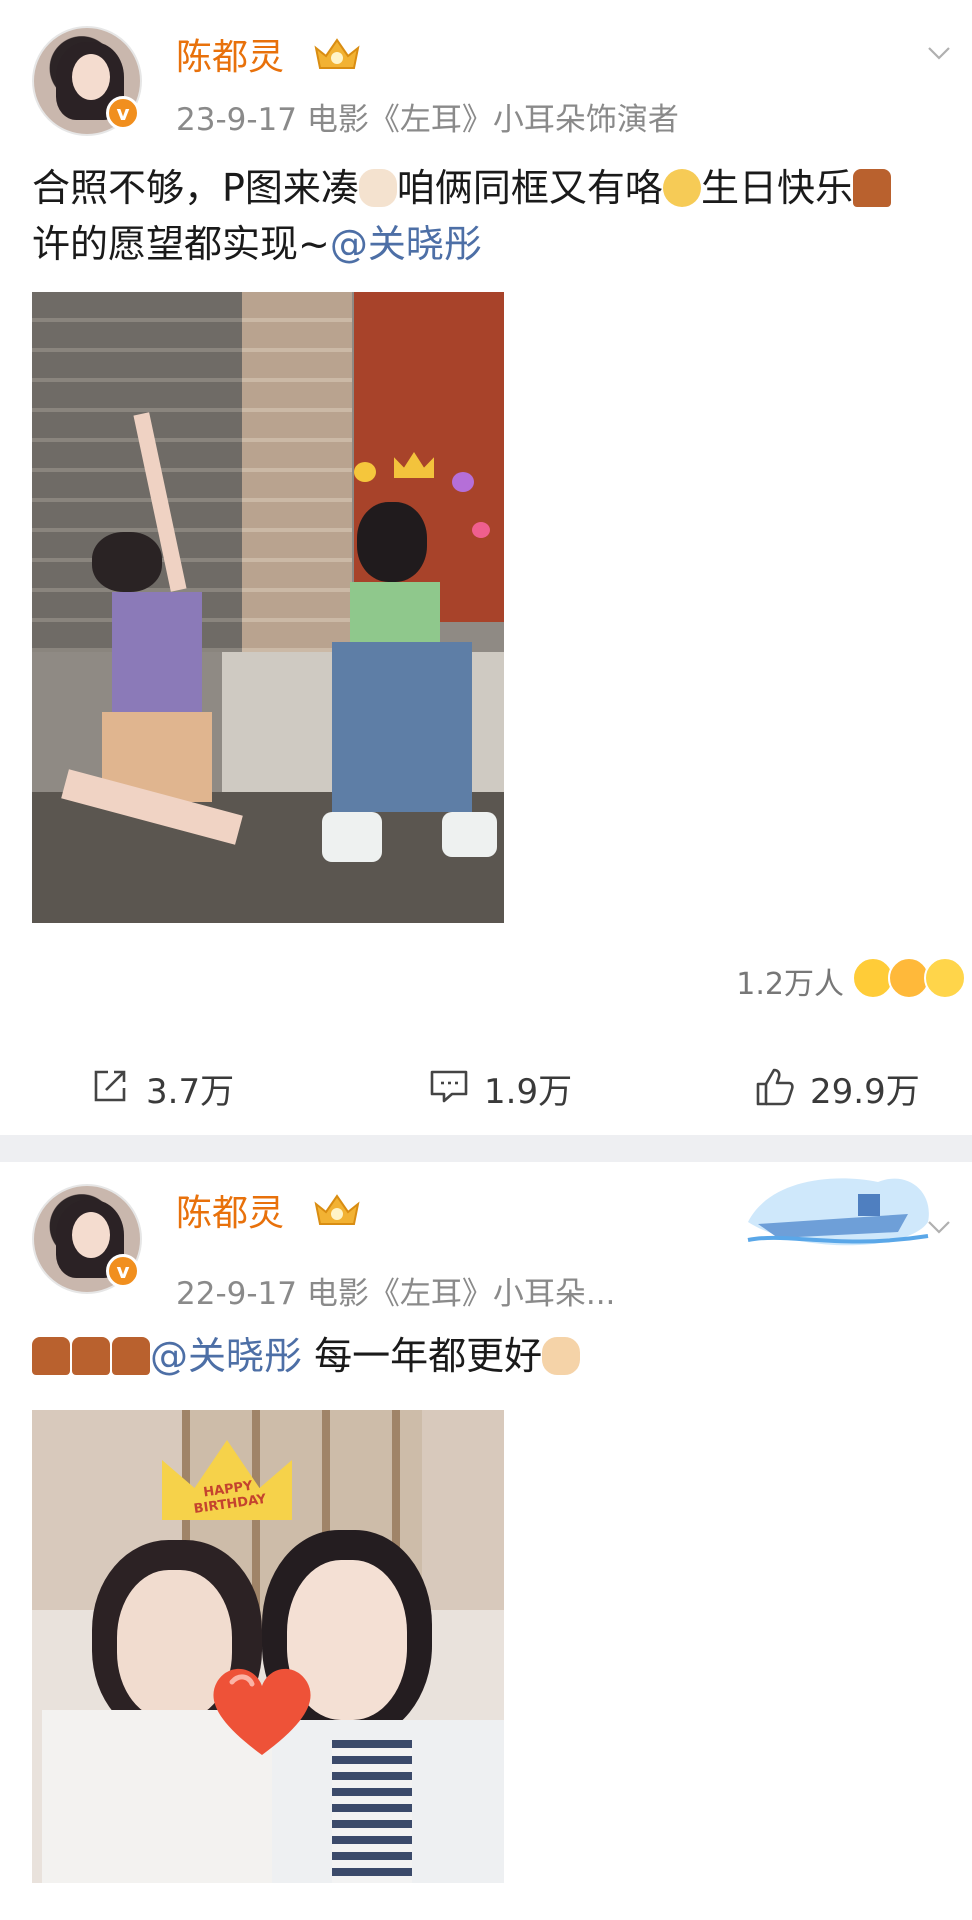  I want to click on repost-icon, so click(110, 1086).